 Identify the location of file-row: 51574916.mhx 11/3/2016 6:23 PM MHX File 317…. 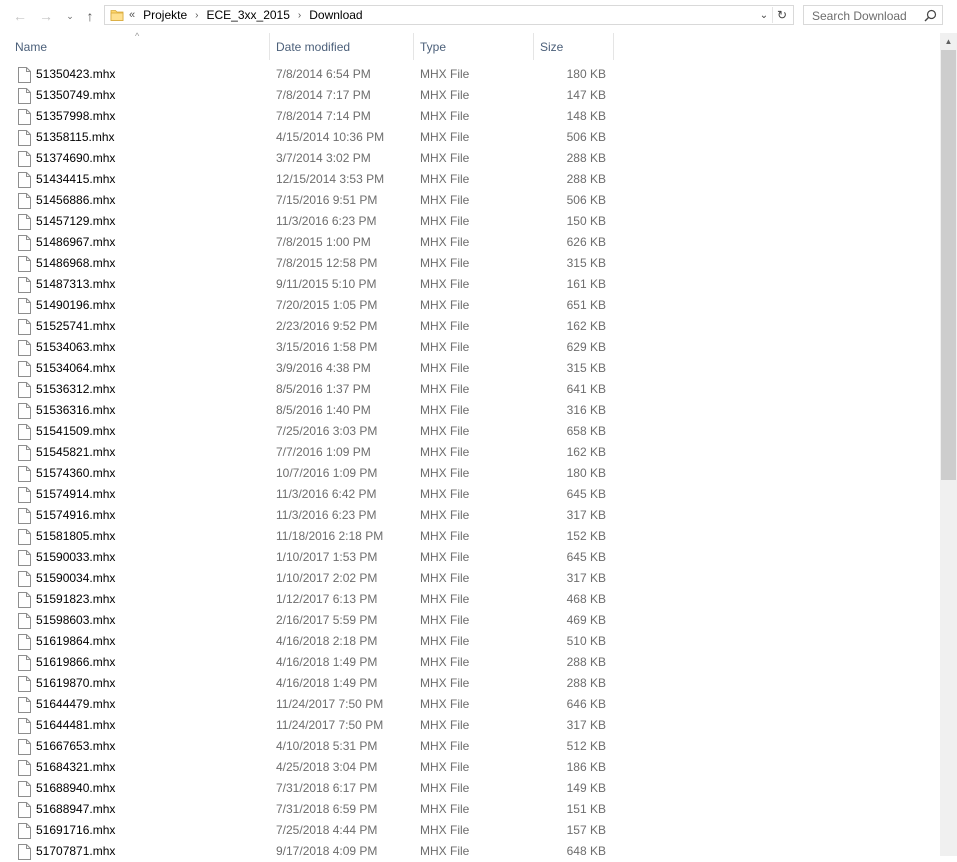
(470, 515).